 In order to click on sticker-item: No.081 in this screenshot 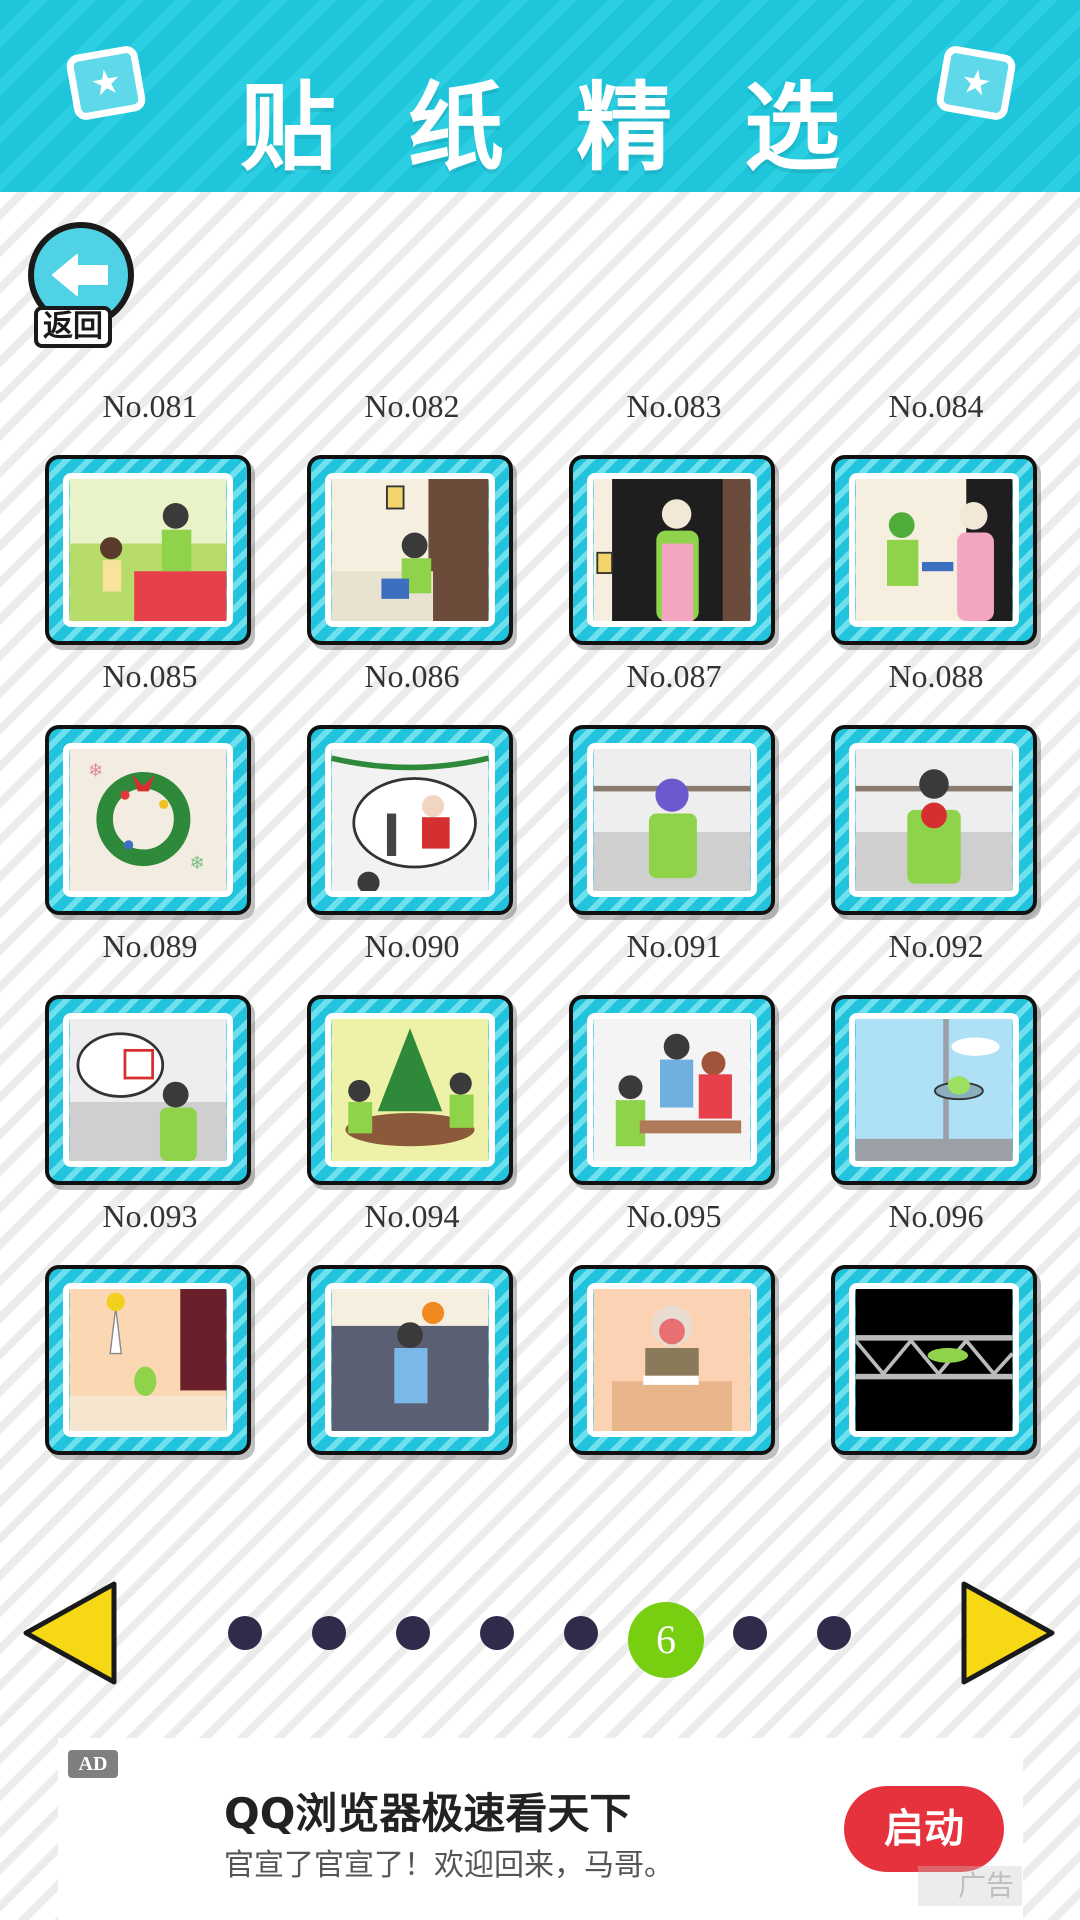, I will do `click(150, 515)`.